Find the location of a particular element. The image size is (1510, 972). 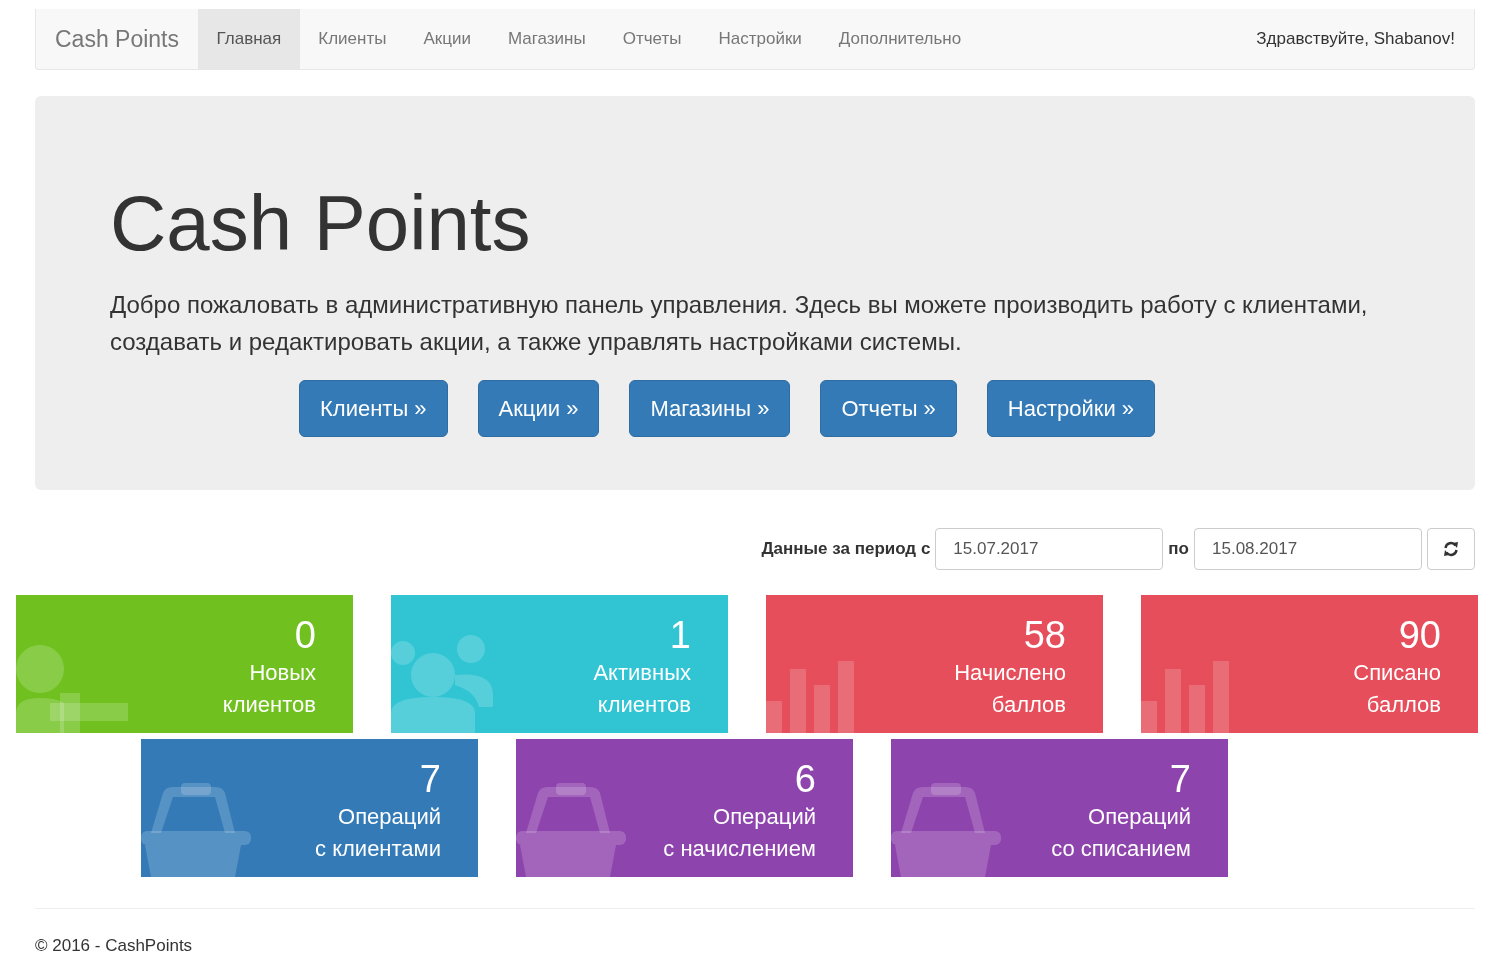

users-icon is located at coordinates (442, 684).